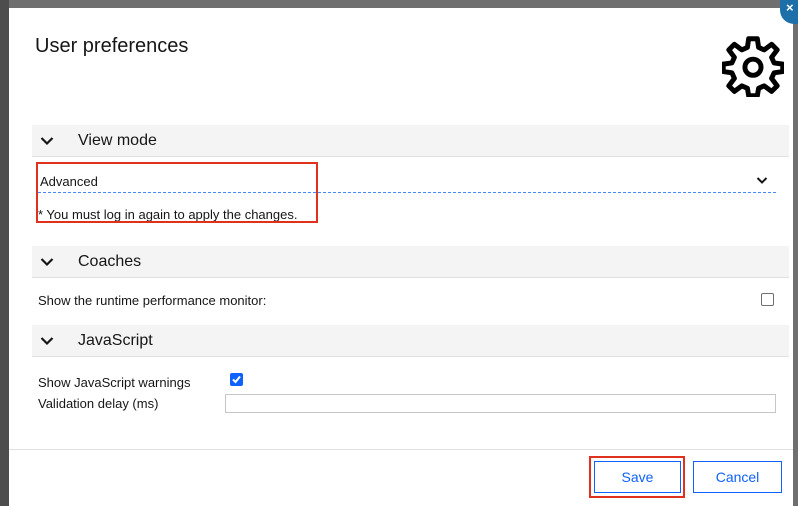 The image size is (798, 506). Describe the element at coordinates (98, 403) in the screenshot. I see `validation-delay-label: Validation delay (ms)` at that location.